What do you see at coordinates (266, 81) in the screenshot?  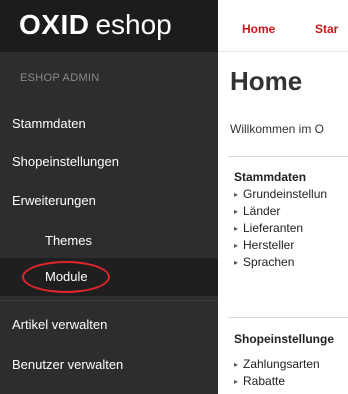 I see `page-title: Home` at bounding box center [266, 81].